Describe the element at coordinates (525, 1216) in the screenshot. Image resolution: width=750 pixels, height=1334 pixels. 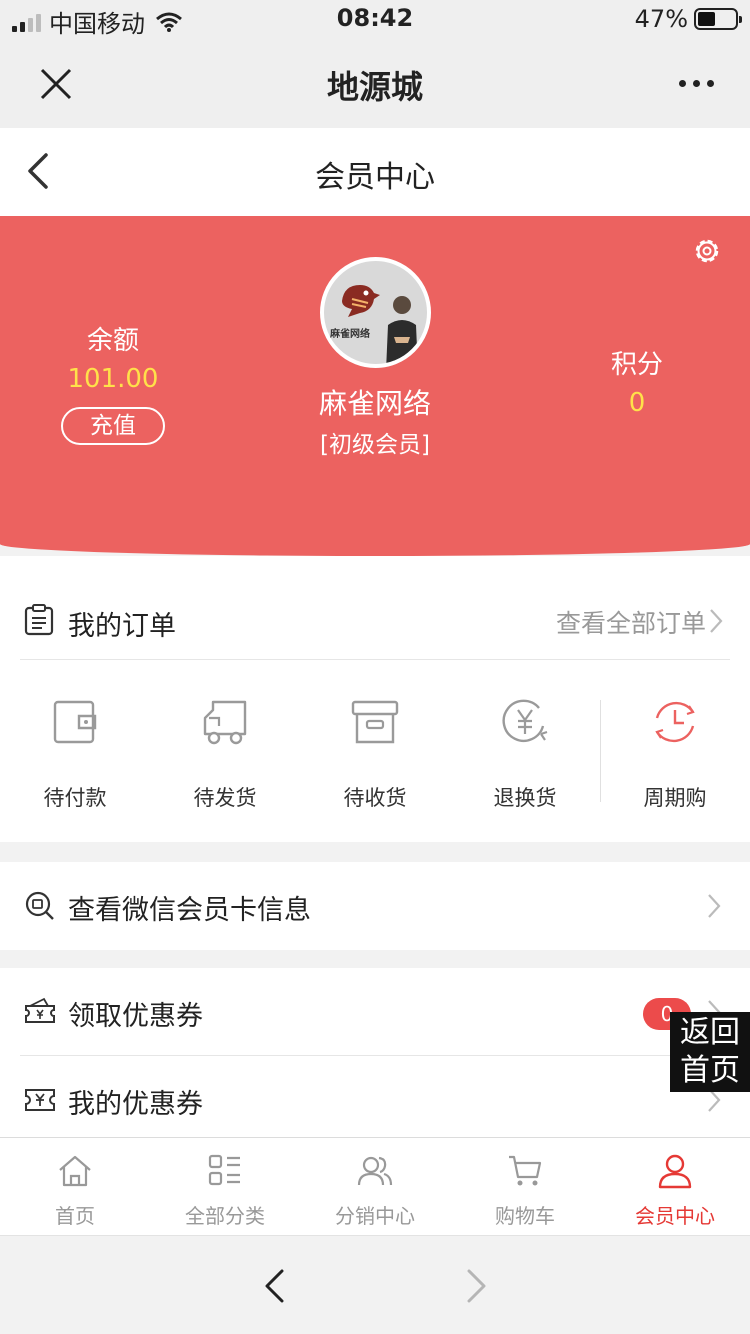
I see `tab-cart-label: 购物车` at that location.